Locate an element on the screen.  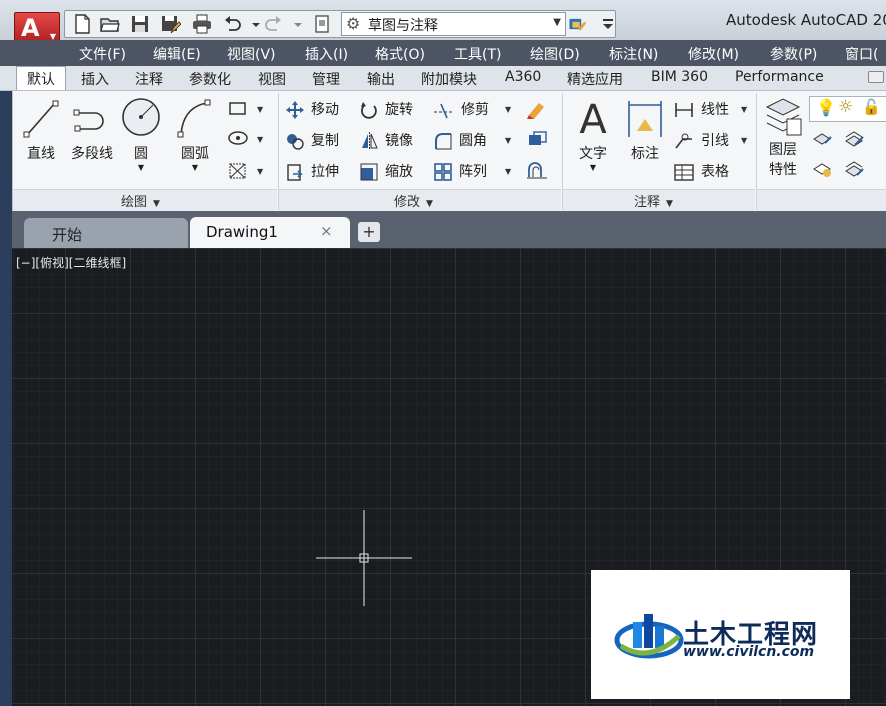
menu-draw: 绘图(D) is located at coordinates (555, 54).